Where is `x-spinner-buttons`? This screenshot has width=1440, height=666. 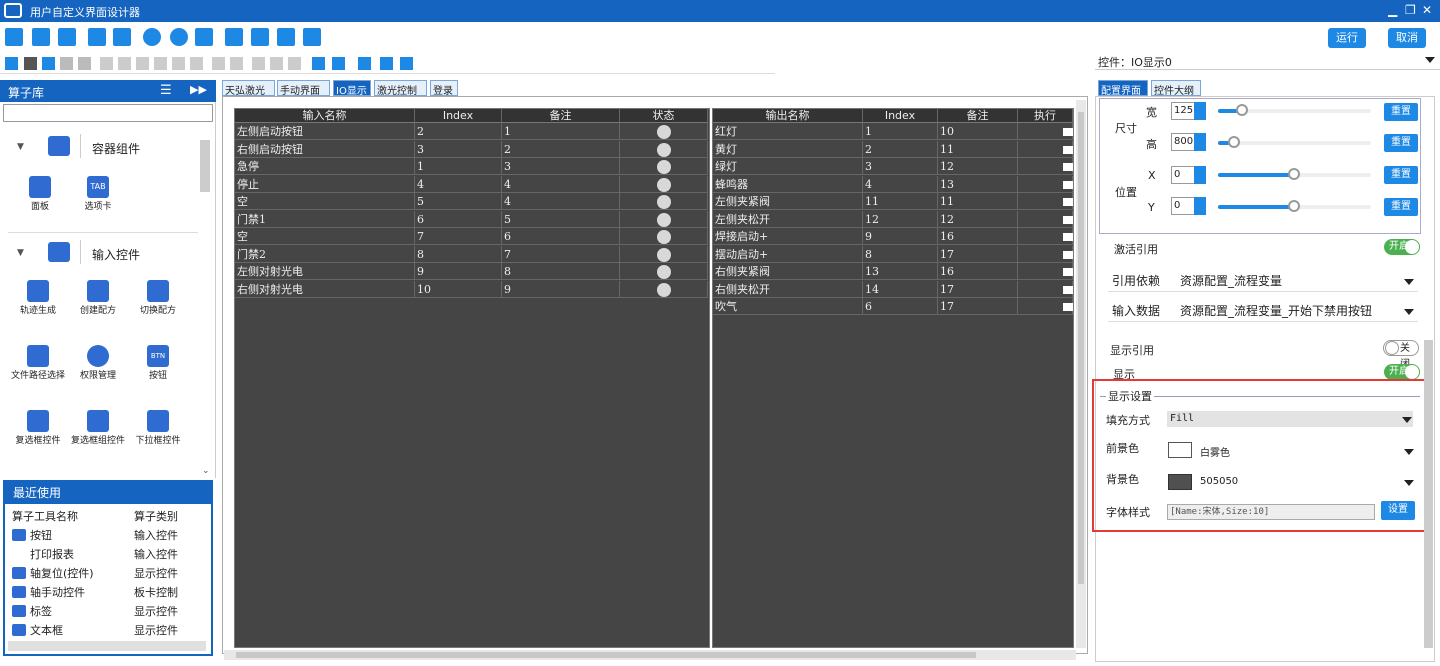 x-spinner-buttons is located at coordinates (1200, 175).